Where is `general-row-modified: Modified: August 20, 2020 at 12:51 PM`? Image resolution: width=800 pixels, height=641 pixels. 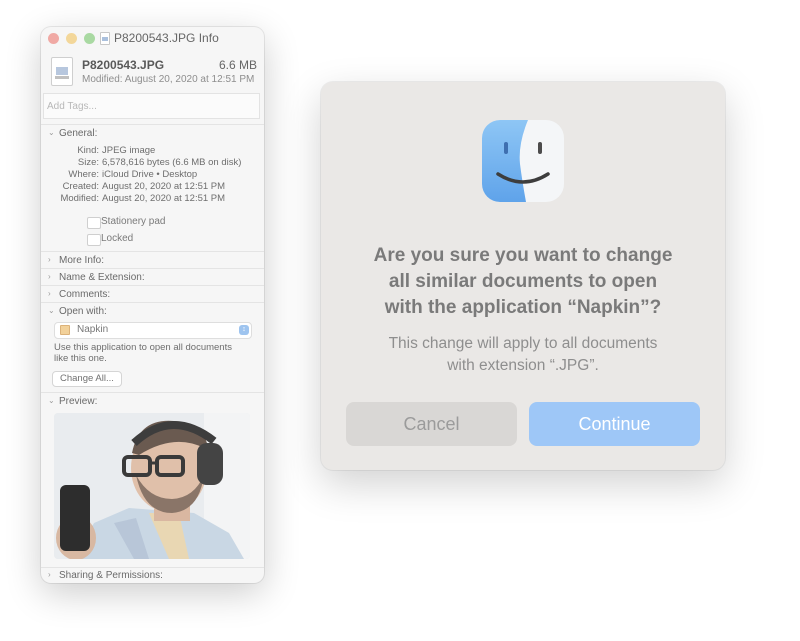
general-row-modified: Modified: August 20, 2020 at 12:51 PM is located at coordinates (152, 199).